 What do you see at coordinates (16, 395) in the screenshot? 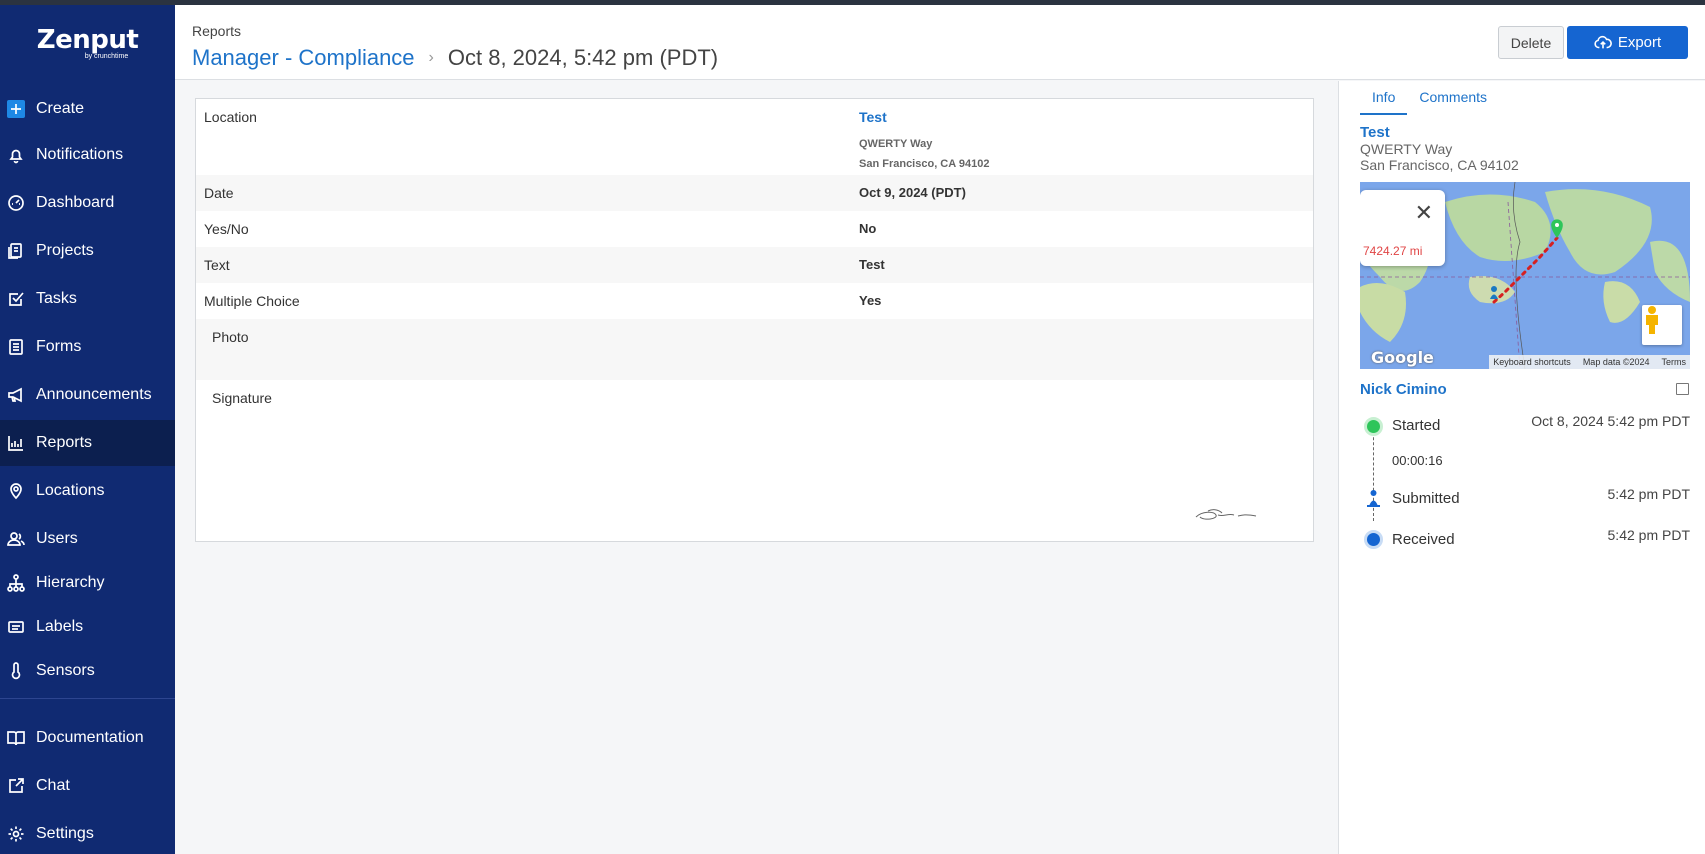
I see `megaphone-icon` at bounding box center [16, 395].